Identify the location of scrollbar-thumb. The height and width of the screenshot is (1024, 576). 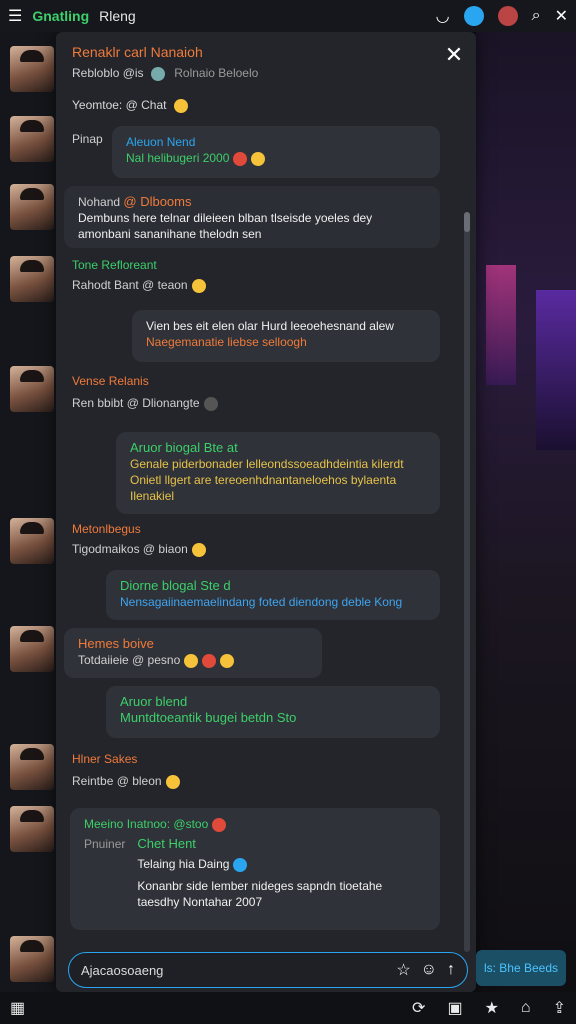
(467, 222).